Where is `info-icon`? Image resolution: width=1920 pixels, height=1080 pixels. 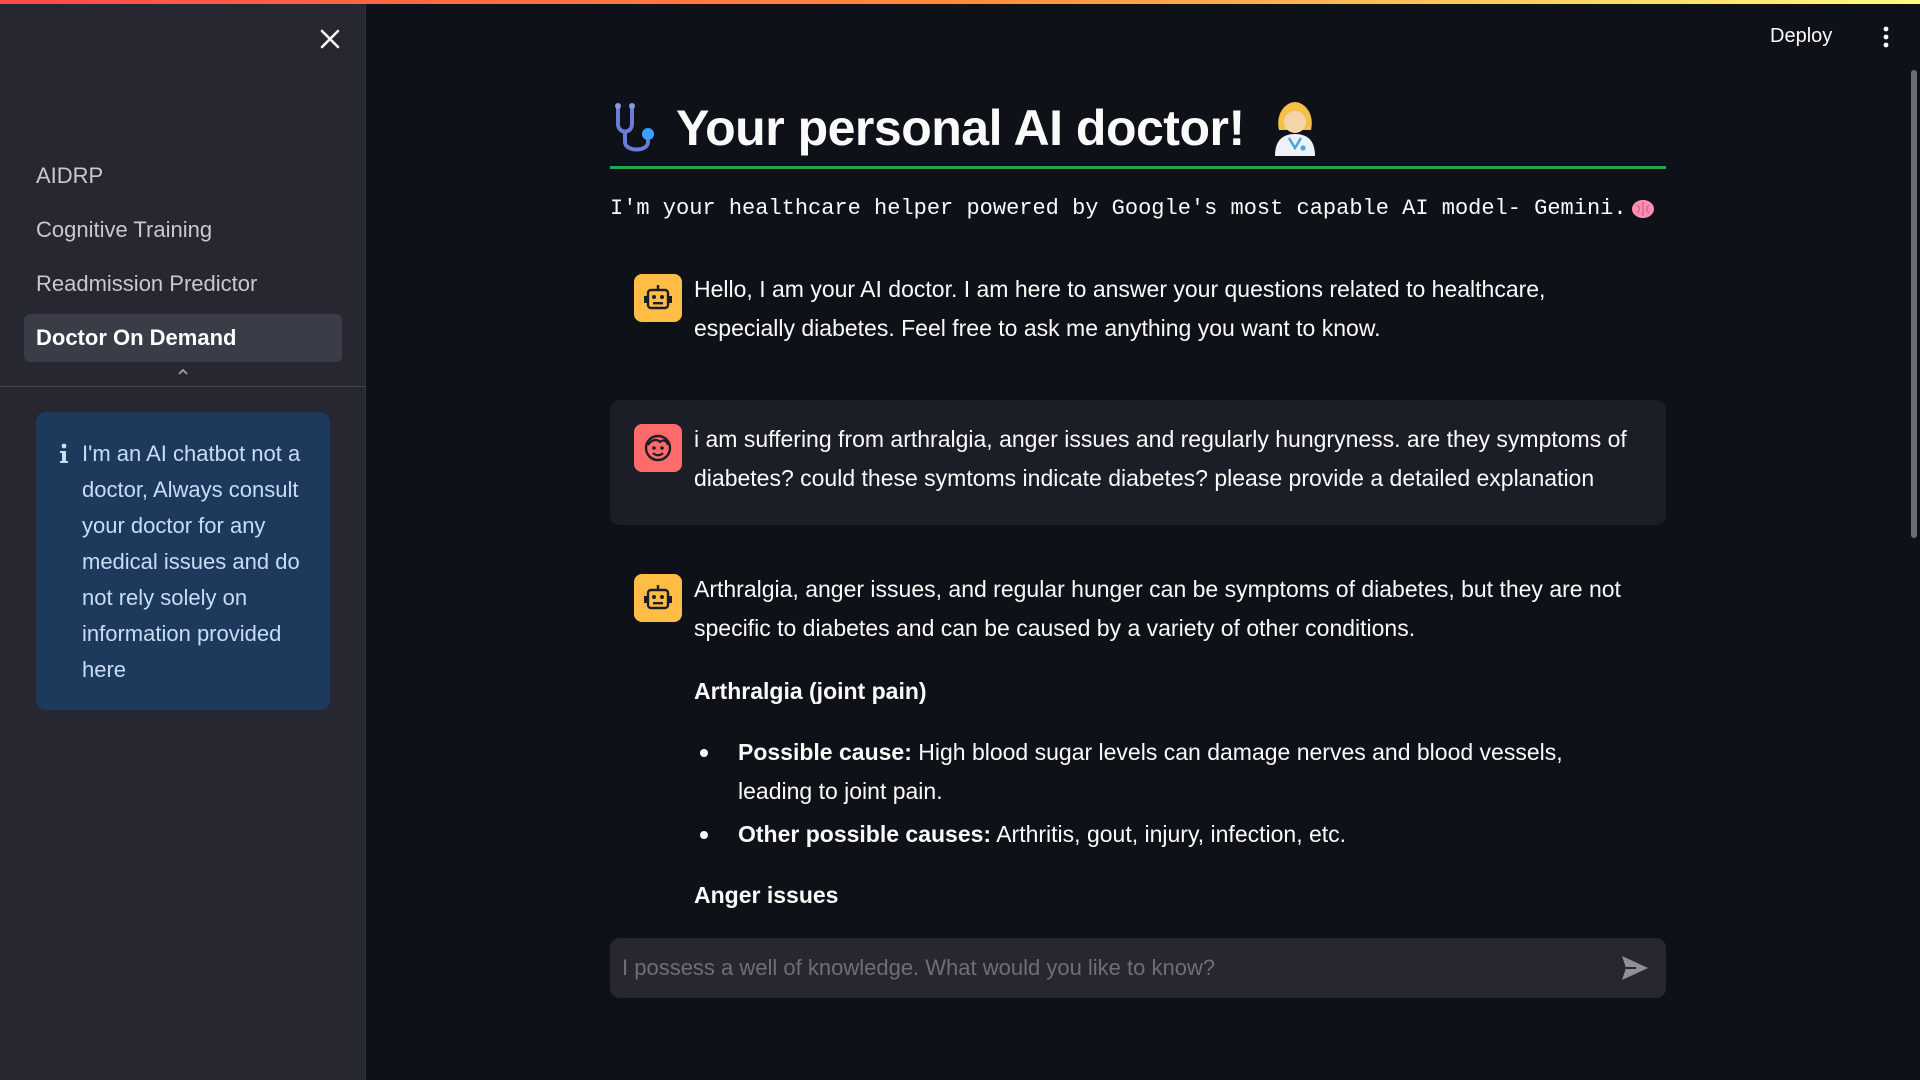
info-icon is located at coordinates (64, 453).